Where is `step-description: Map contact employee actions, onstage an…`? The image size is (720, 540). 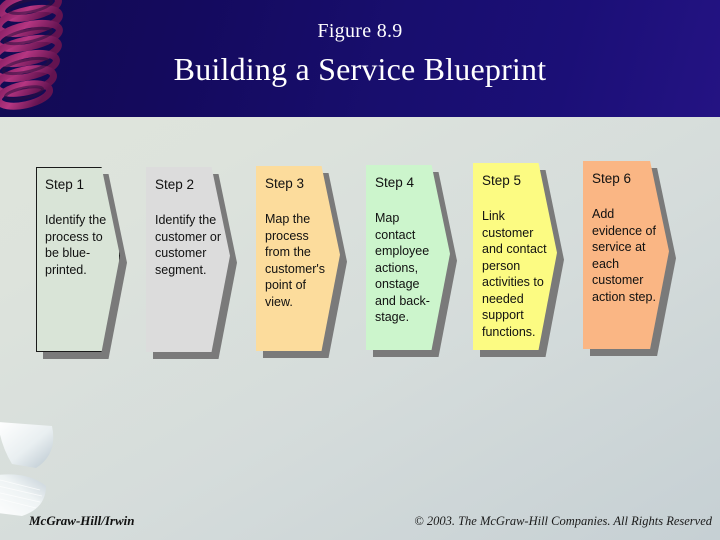 step-description: Map contact employee actions, onstage an… is located at coordinates (402, 267).